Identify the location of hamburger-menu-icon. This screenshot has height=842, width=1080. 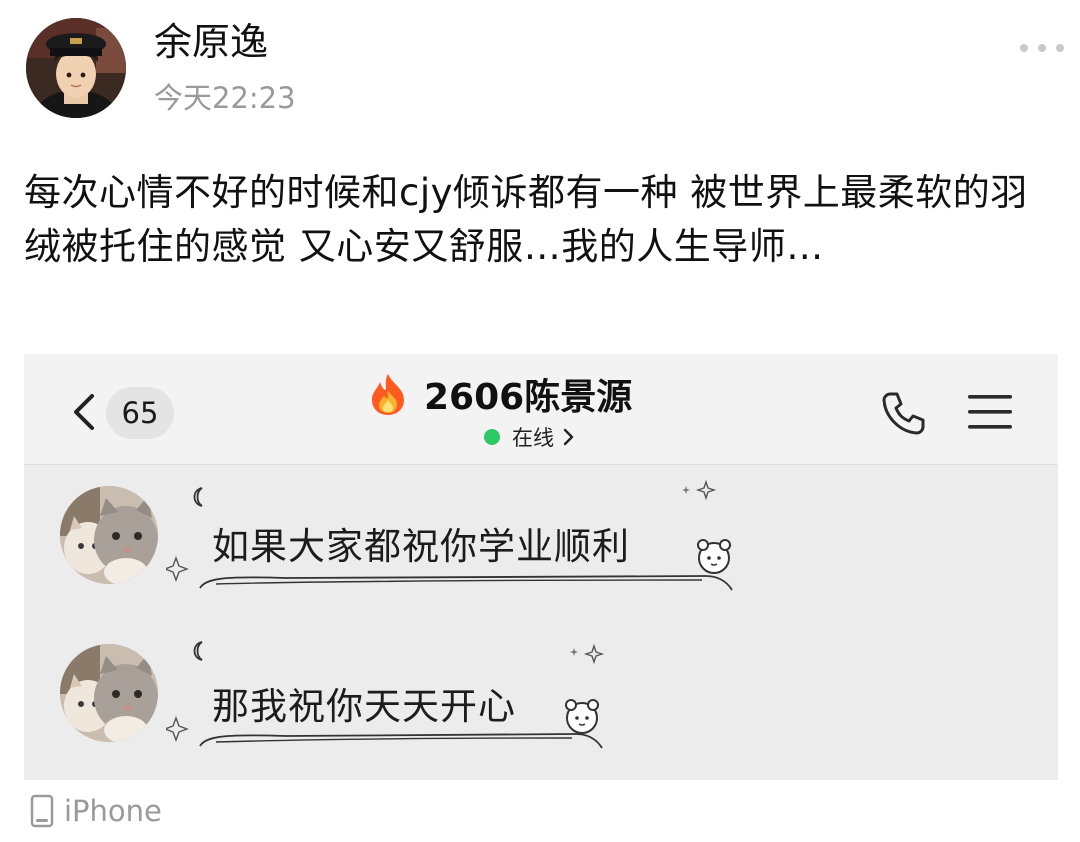
(990, 412).